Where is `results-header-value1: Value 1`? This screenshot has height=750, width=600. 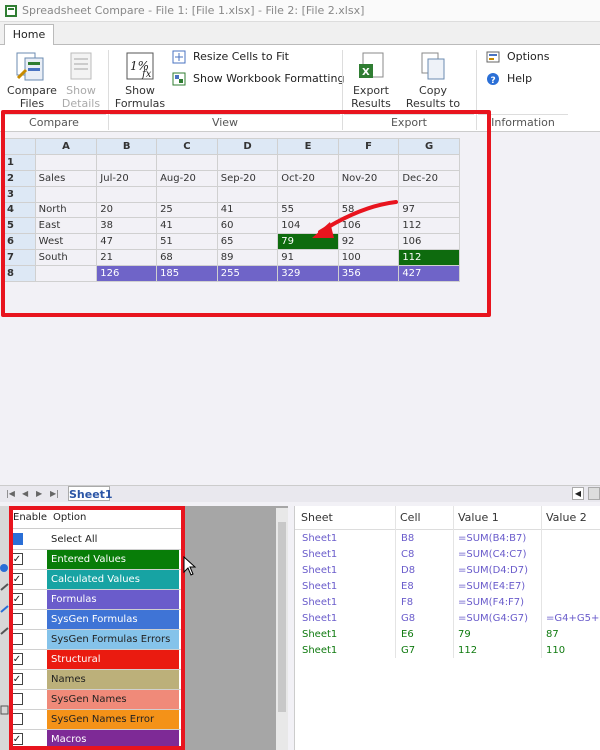 results-header-value1: Value 1 is located at coordinates (478, 517).